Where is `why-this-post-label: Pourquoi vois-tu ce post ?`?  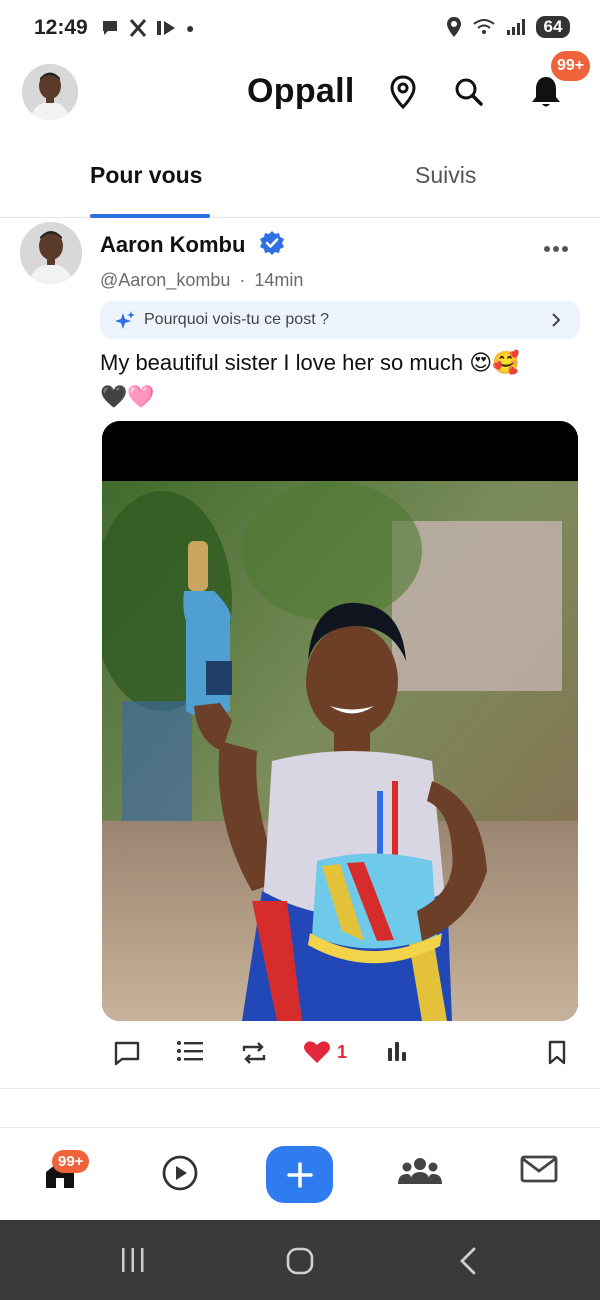 why-this-post-label: Pourquoi vois-tu ce post ? is located at coordinates (236, 319).